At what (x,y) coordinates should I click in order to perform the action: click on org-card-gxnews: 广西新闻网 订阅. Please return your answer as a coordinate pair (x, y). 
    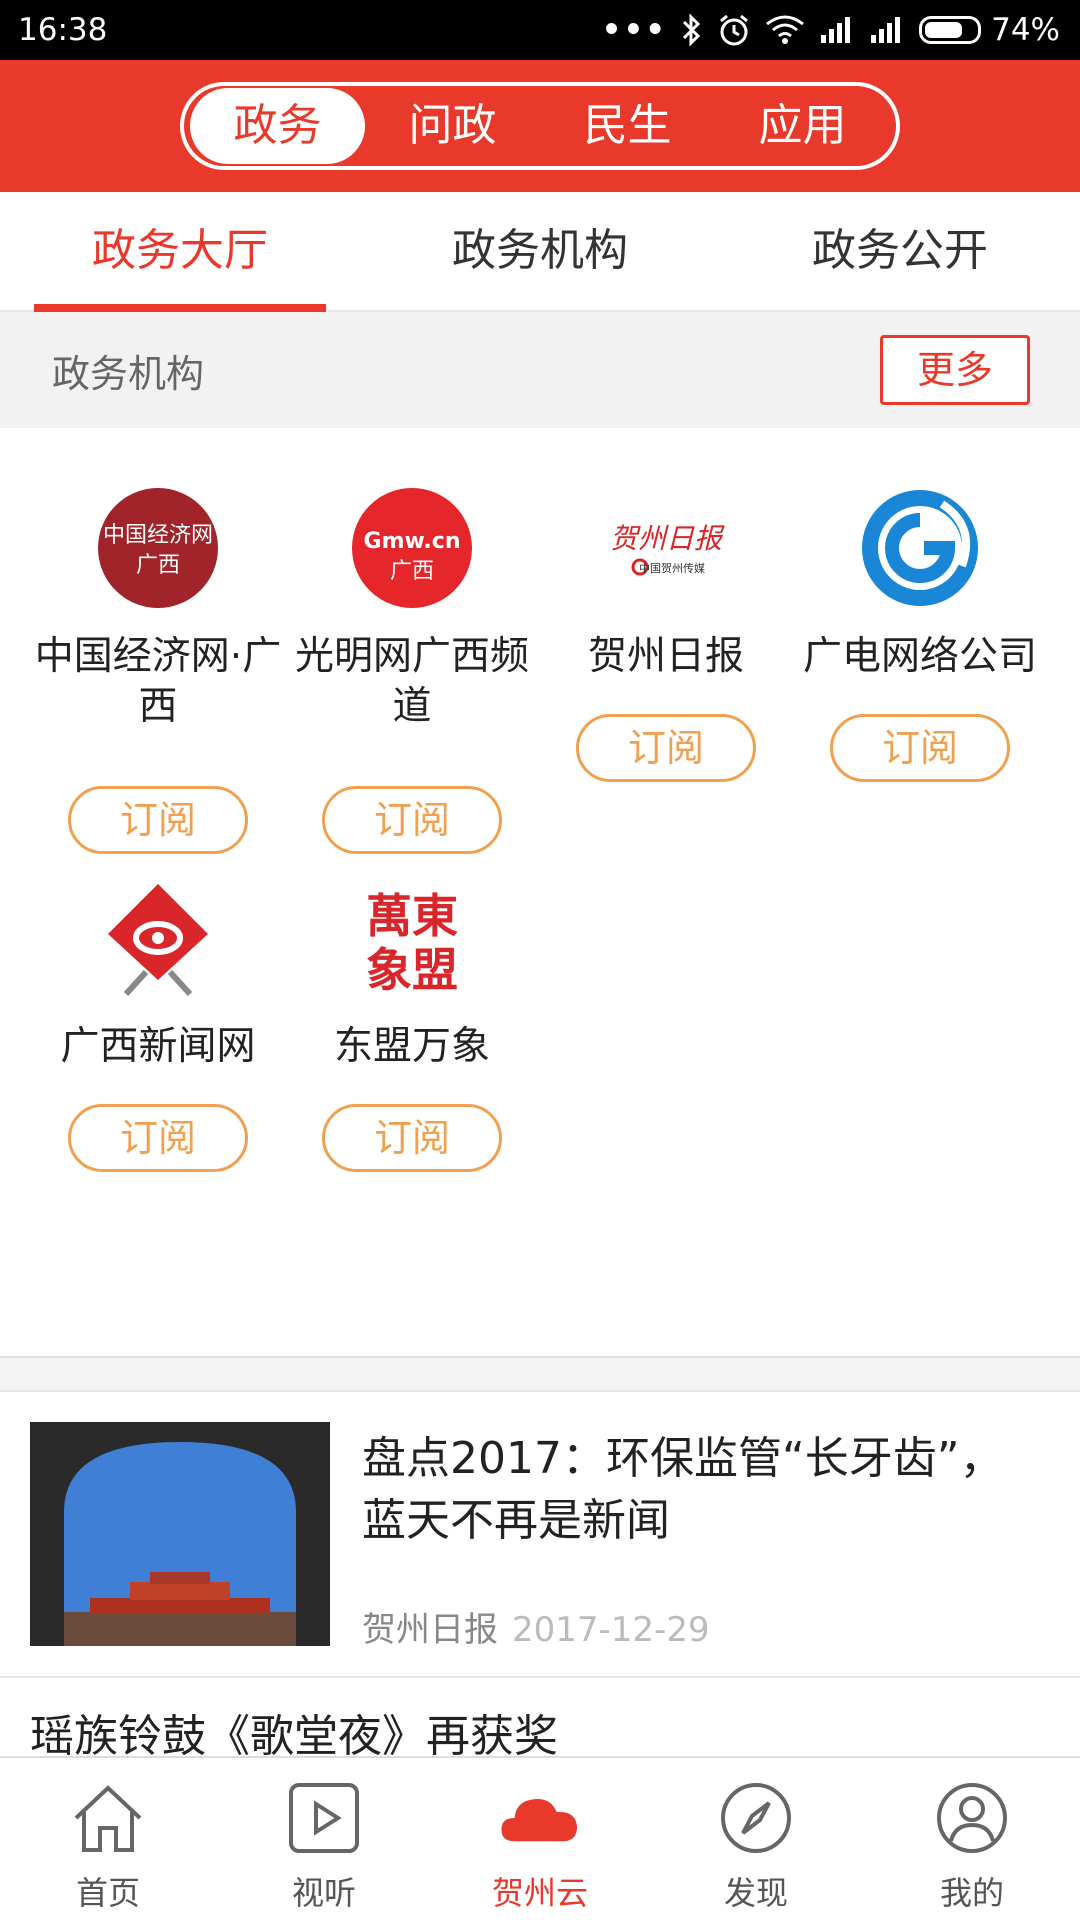
    Looking at the image, I should click on (158, 1024).